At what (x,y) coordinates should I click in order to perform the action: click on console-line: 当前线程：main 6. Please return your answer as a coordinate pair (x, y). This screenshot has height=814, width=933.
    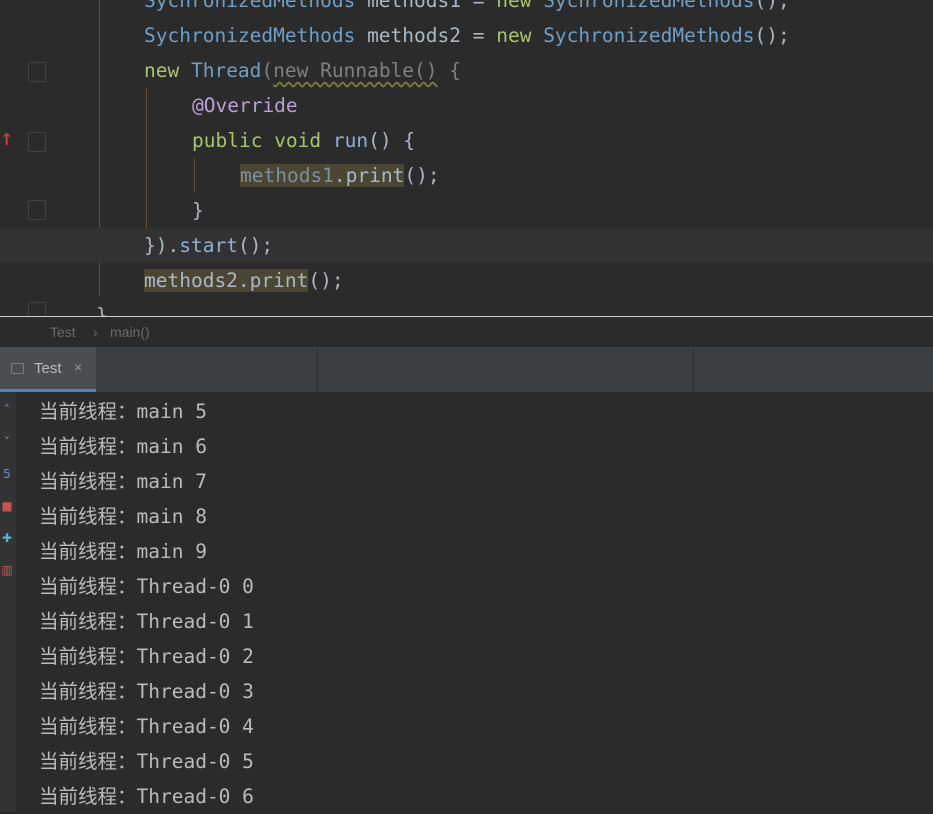
    Looking at the image, I should click on (123, 446).